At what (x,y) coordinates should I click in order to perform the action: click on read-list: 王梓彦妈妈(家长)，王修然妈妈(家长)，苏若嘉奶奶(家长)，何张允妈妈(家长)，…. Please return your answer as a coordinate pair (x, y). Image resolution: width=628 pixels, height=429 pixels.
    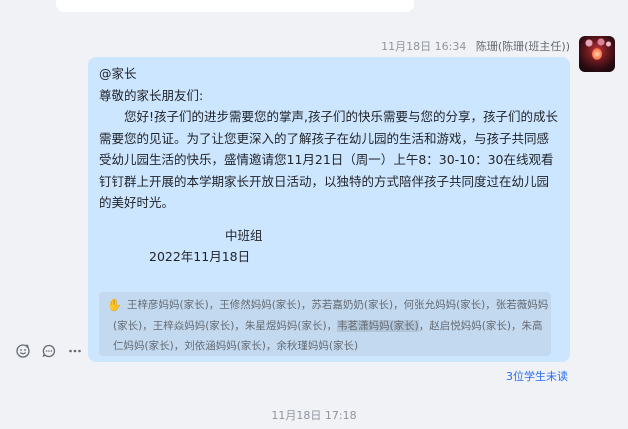
    Looking at the image, I should click on (331, 325).